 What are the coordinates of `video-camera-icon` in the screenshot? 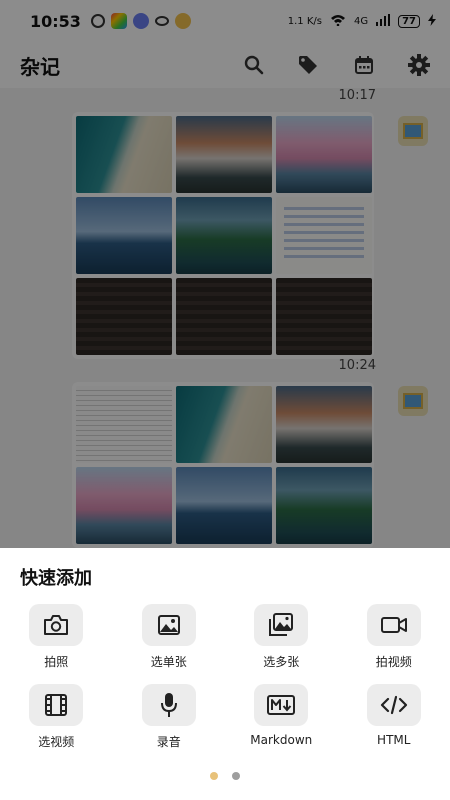 It's located at (393, 625).